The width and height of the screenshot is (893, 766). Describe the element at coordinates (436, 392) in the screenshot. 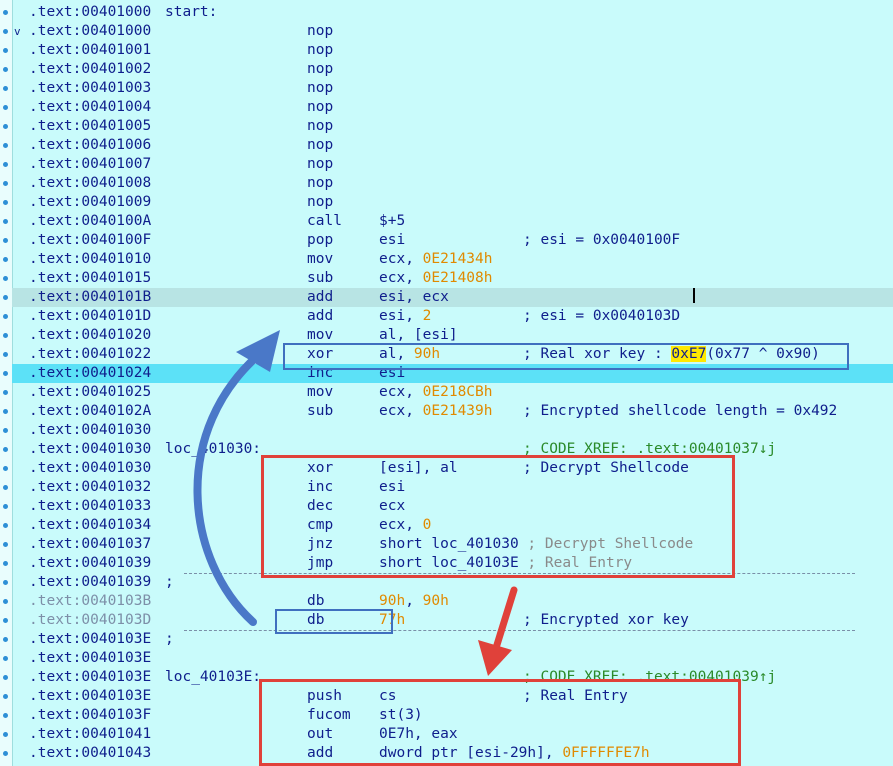

I see `operands: ecx, 0E218CBh` at that location.